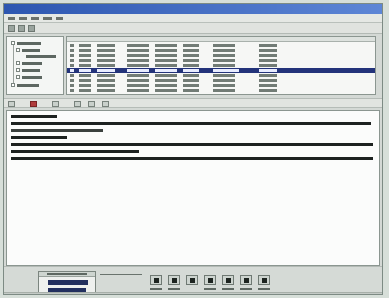  Describe the element at coordinates (193, 18) in the screenshot. I see `menu-bar` at that location.